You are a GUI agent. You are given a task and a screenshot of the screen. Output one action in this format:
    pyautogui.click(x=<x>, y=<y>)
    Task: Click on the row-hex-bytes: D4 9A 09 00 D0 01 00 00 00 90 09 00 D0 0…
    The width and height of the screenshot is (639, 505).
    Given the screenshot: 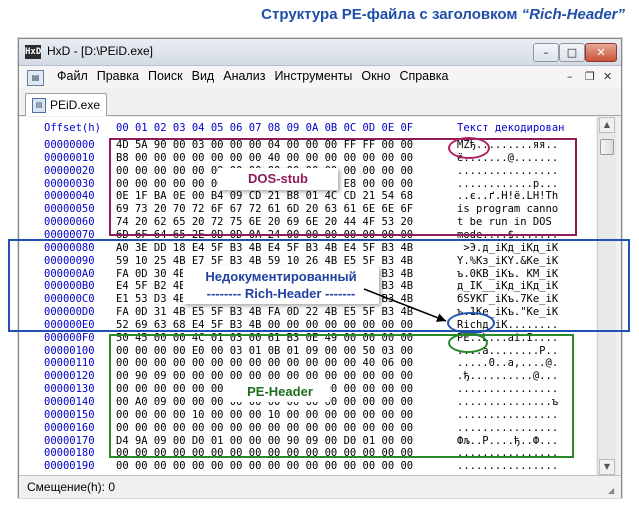 What is the action you would take?
    pyautogui.click(x=264, y=441)
    